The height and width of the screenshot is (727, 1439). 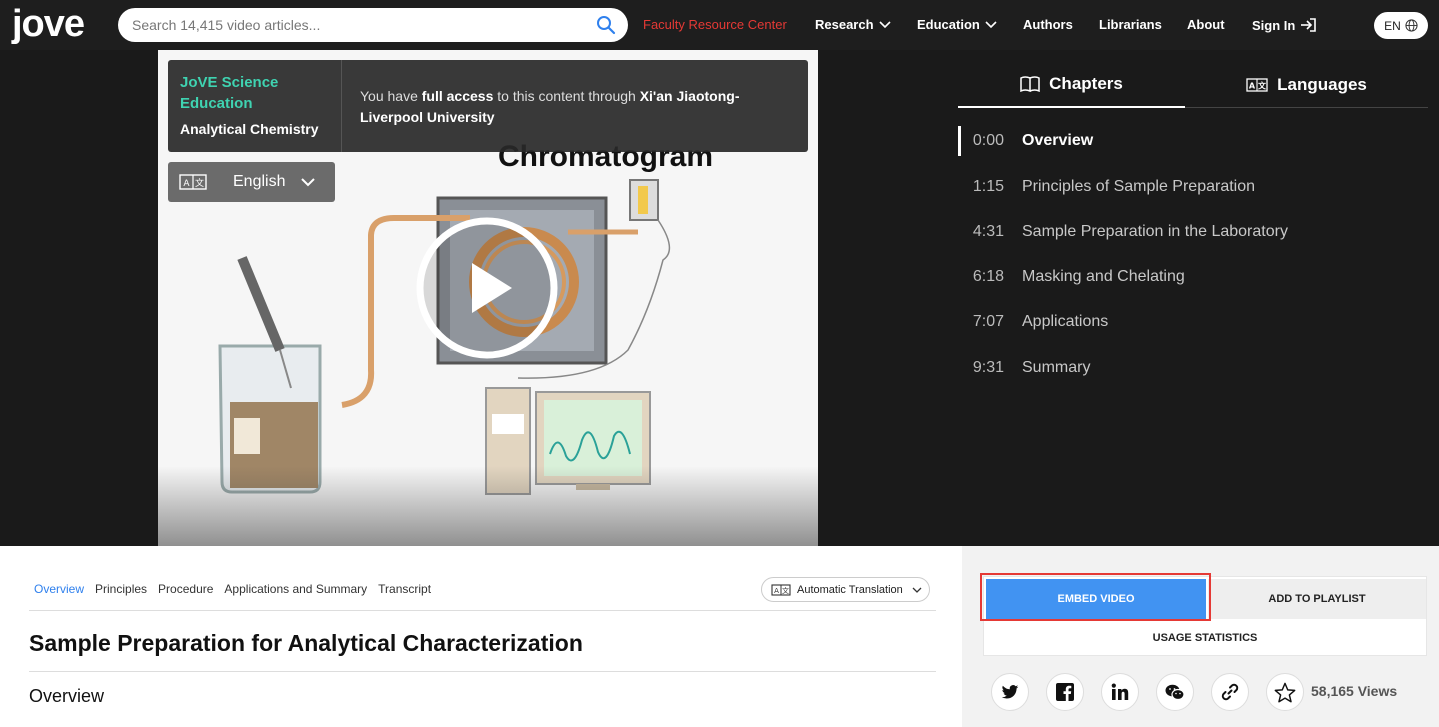 I want to click on chapter-title: Summary, so click(x=1056, y=367).